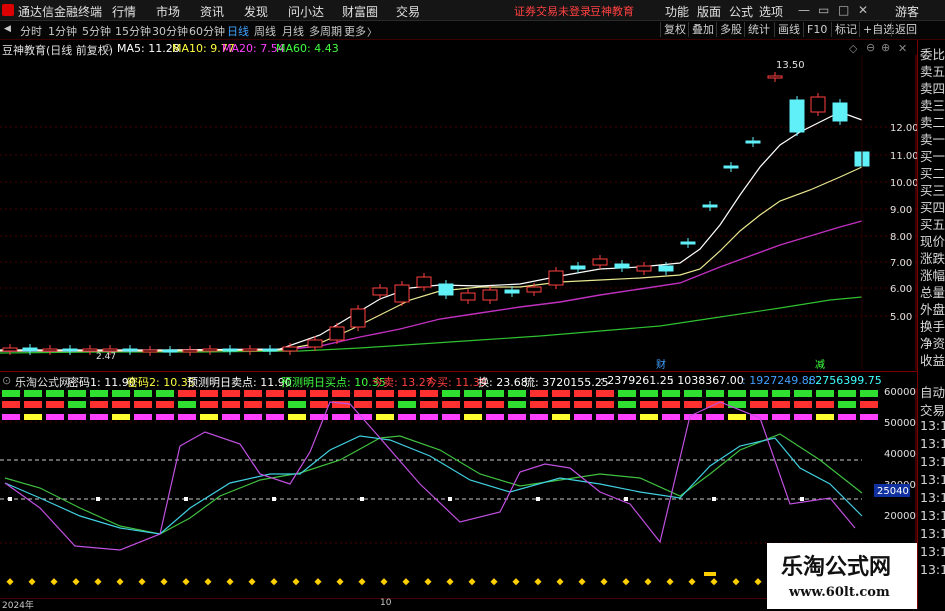  What do you see at coordinates (901, 210) in the screenshot?
I see `price-tick-label: 9.00` at bounding box center [901, 210].